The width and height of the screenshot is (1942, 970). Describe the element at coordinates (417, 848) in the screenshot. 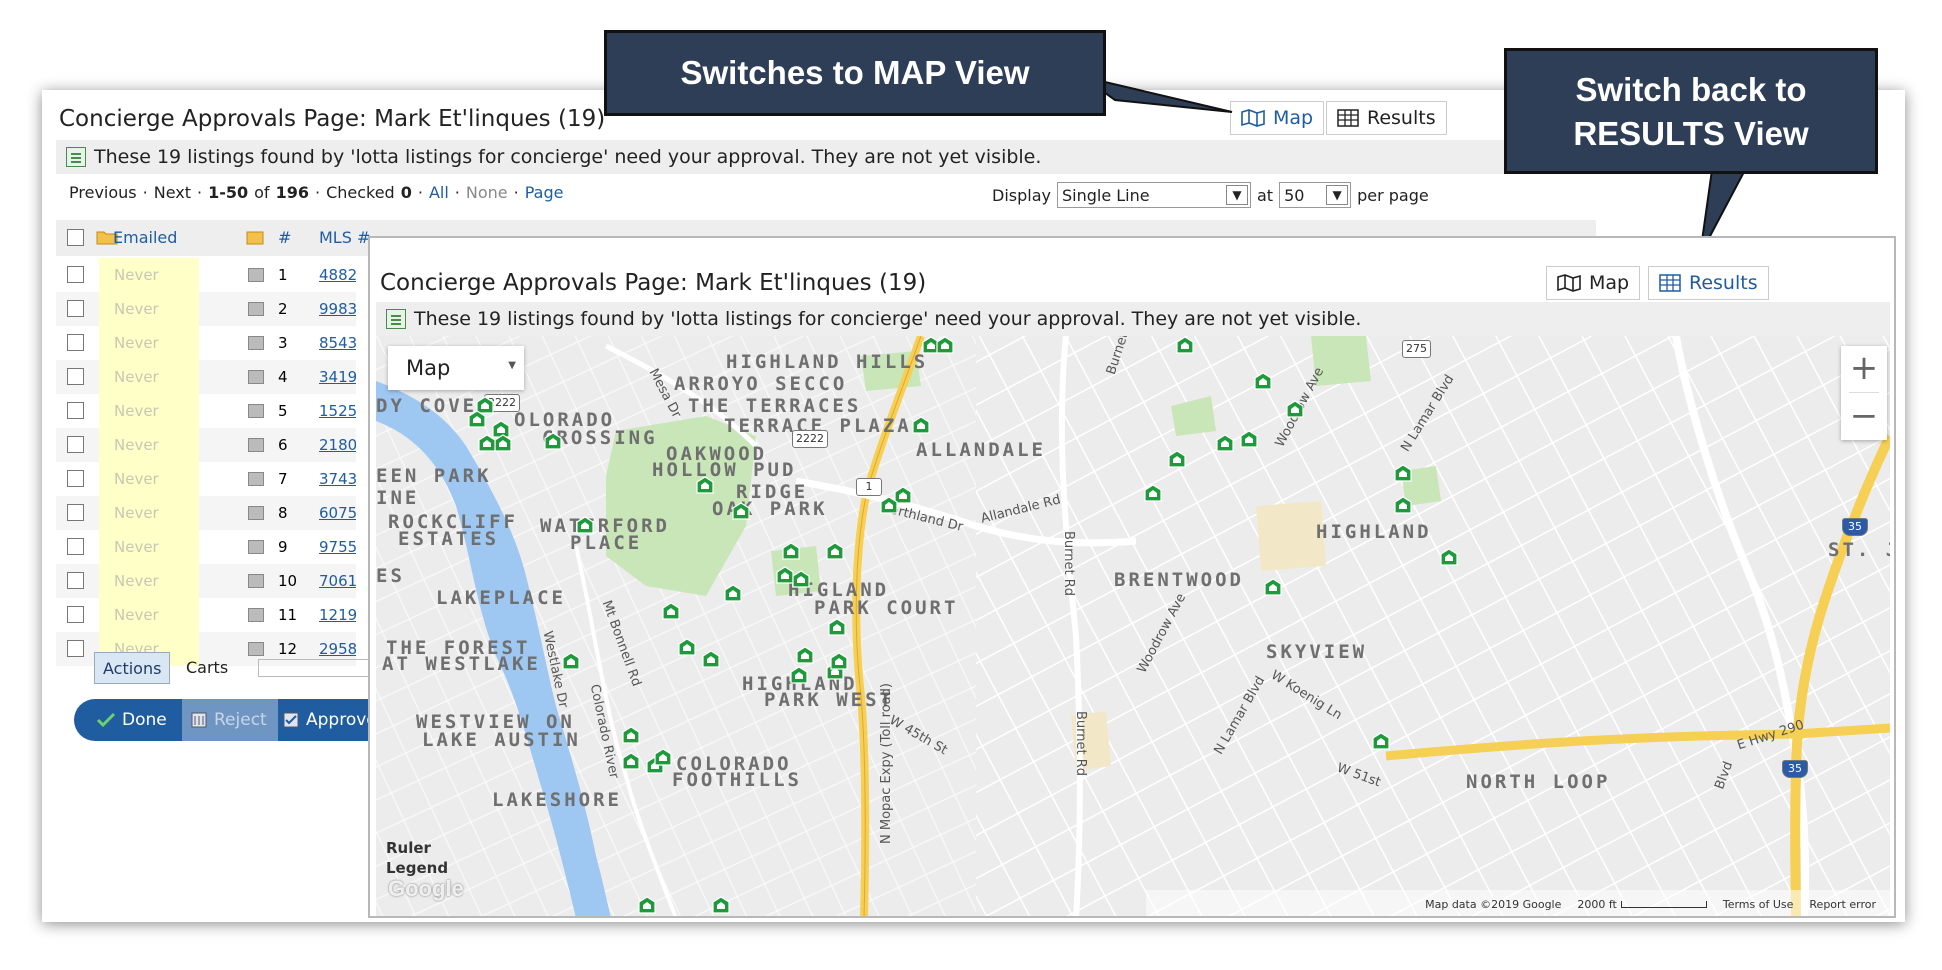

I see `ruler-link: Ruler` at that location.